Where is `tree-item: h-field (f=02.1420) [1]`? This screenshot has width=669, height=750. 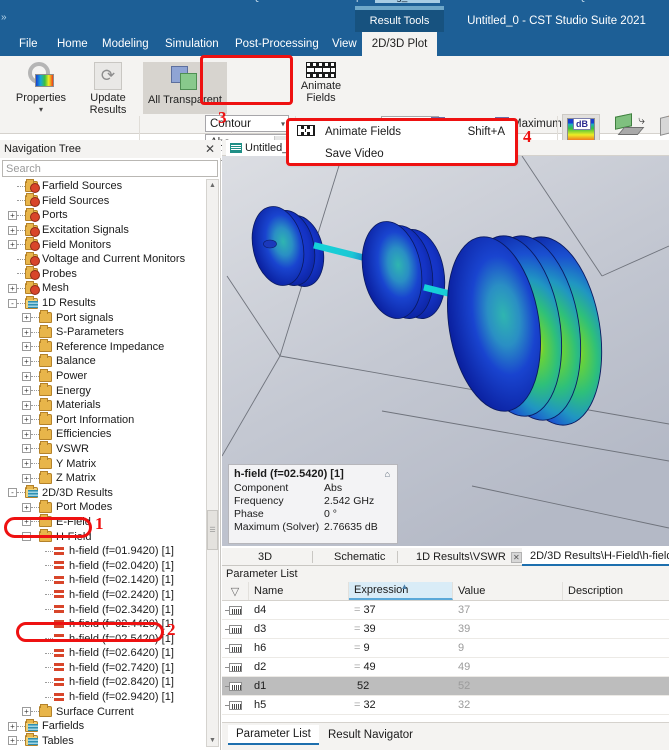
tree-item: h-field (f=02.1420) [1] is located at coordinates (104, 580).